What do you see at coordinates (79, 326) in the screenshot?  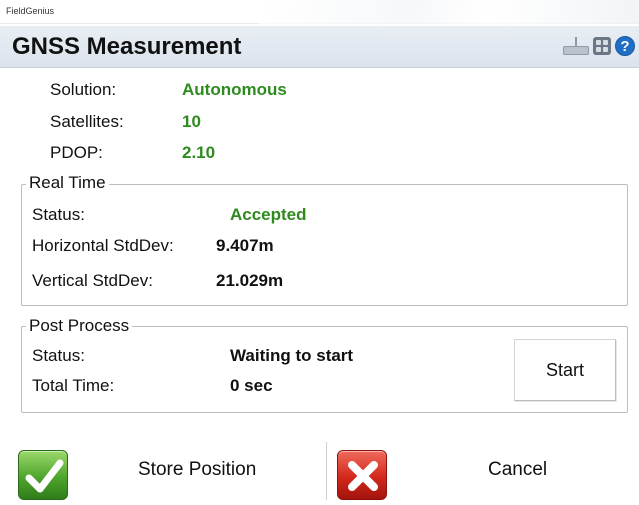 I see `post-process-legend: Post Process` at bounding box center [79, 326].